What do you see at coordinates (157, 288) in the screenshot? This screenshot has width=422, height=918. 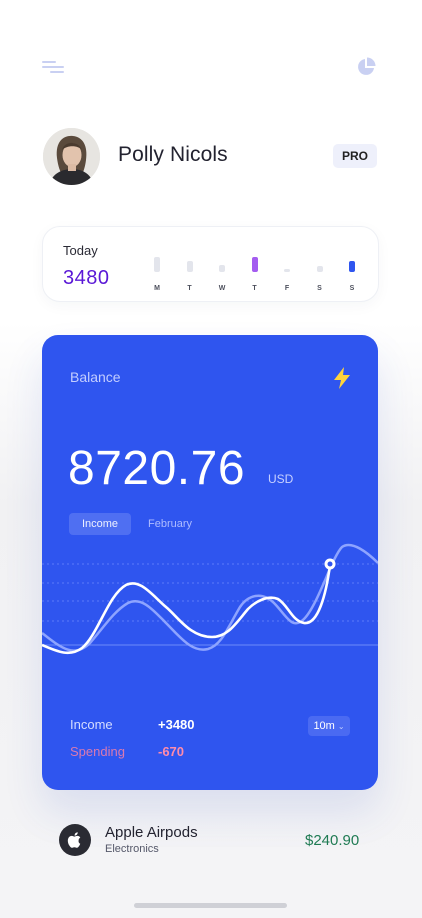 I see `weekday-label: M` at bounding box center [157, 288].